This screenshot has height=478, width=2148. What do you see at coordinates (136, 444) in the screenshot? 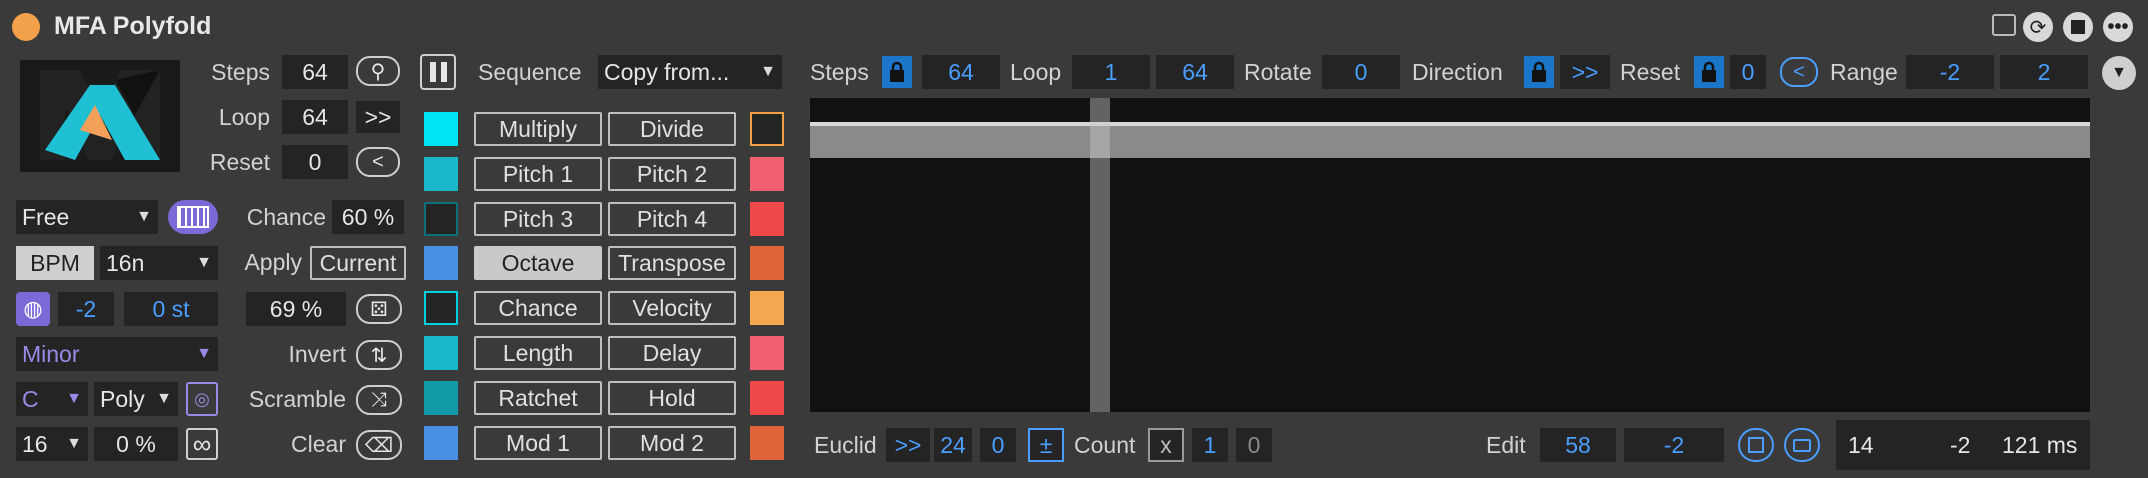
I see `percent-value: 0 %` at bounding box center [136, 444].